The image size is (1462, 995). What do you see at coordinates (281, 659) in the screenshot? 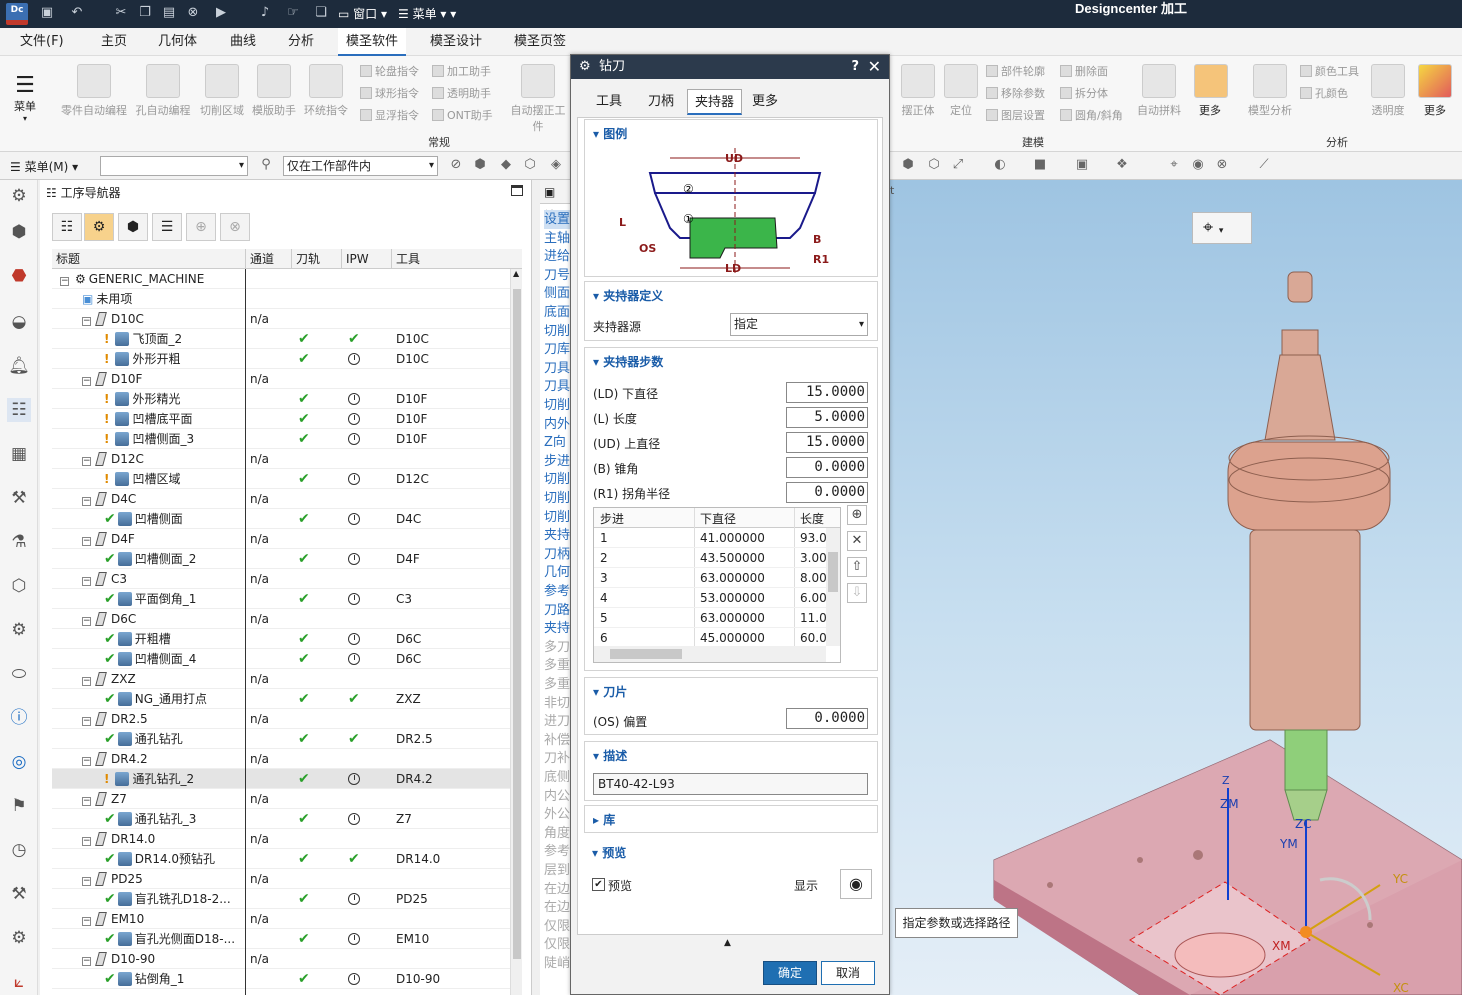
I see `operation-row: ✔ 凹槽侧面_4 ✔ D6C` at bounding box center [281, 659].